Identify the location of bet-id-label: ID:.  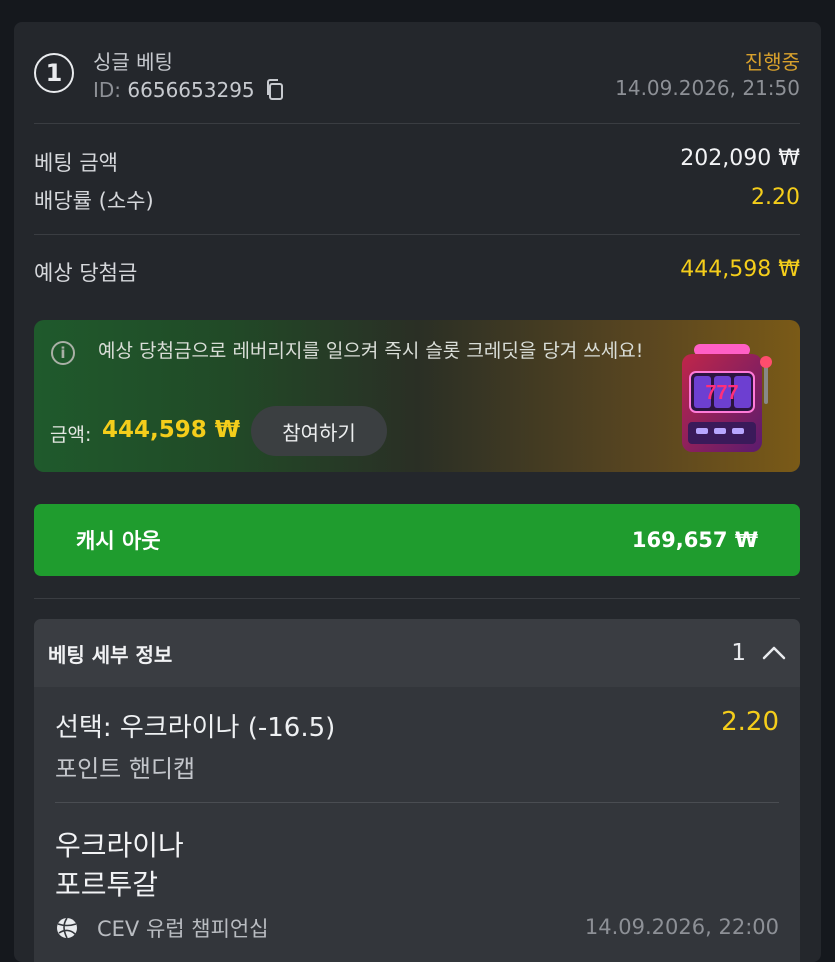
(107, 90).